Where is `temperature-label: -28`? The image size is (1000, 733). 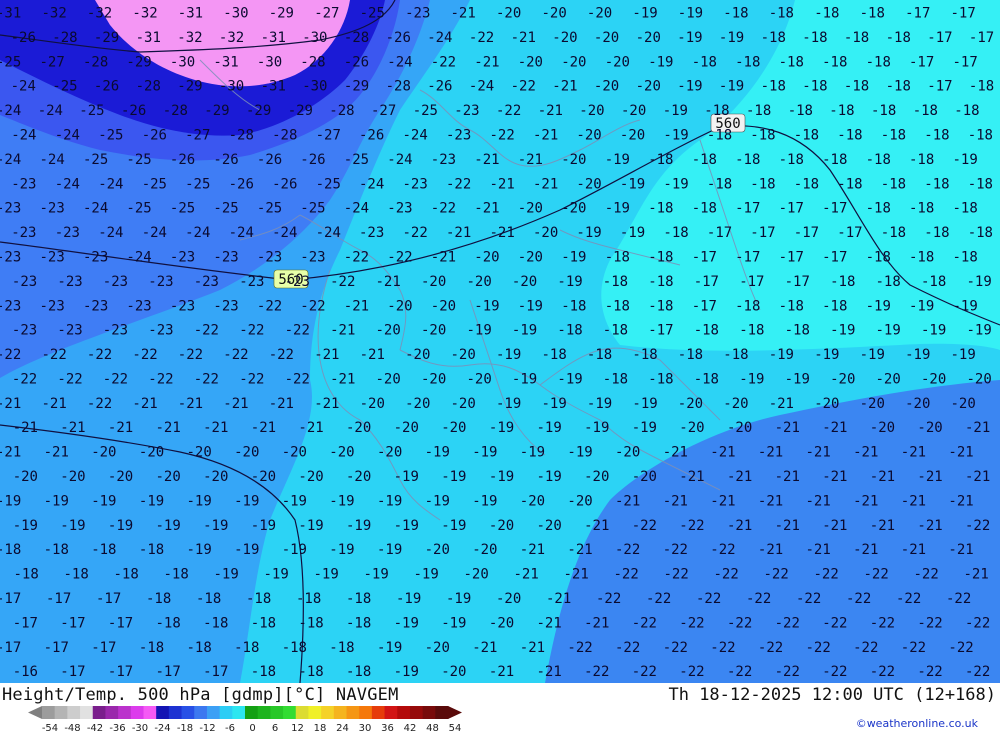
temperature-label: -28 is located at coordinates (356, 38).